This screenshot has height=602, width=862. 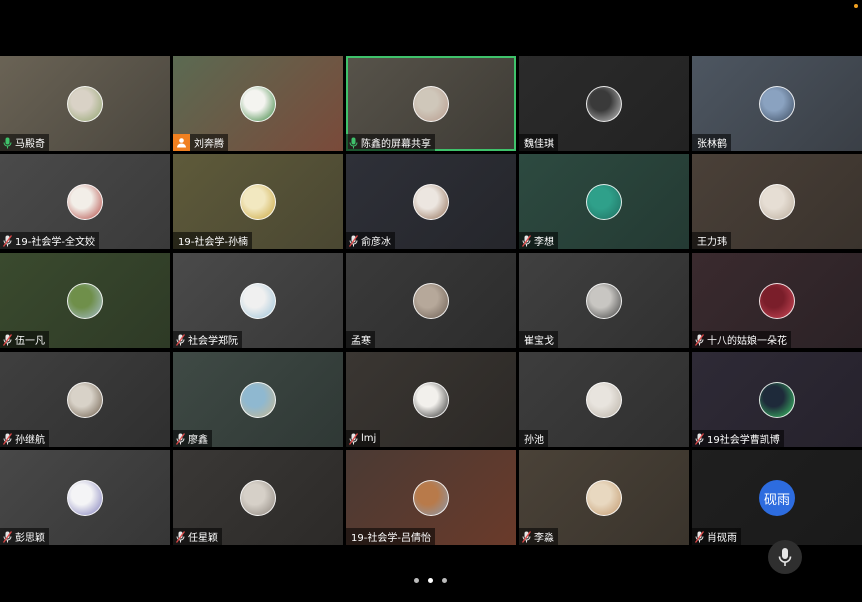 I want to click on participant-tile: 廖鑫, so click(x=258, y=399).